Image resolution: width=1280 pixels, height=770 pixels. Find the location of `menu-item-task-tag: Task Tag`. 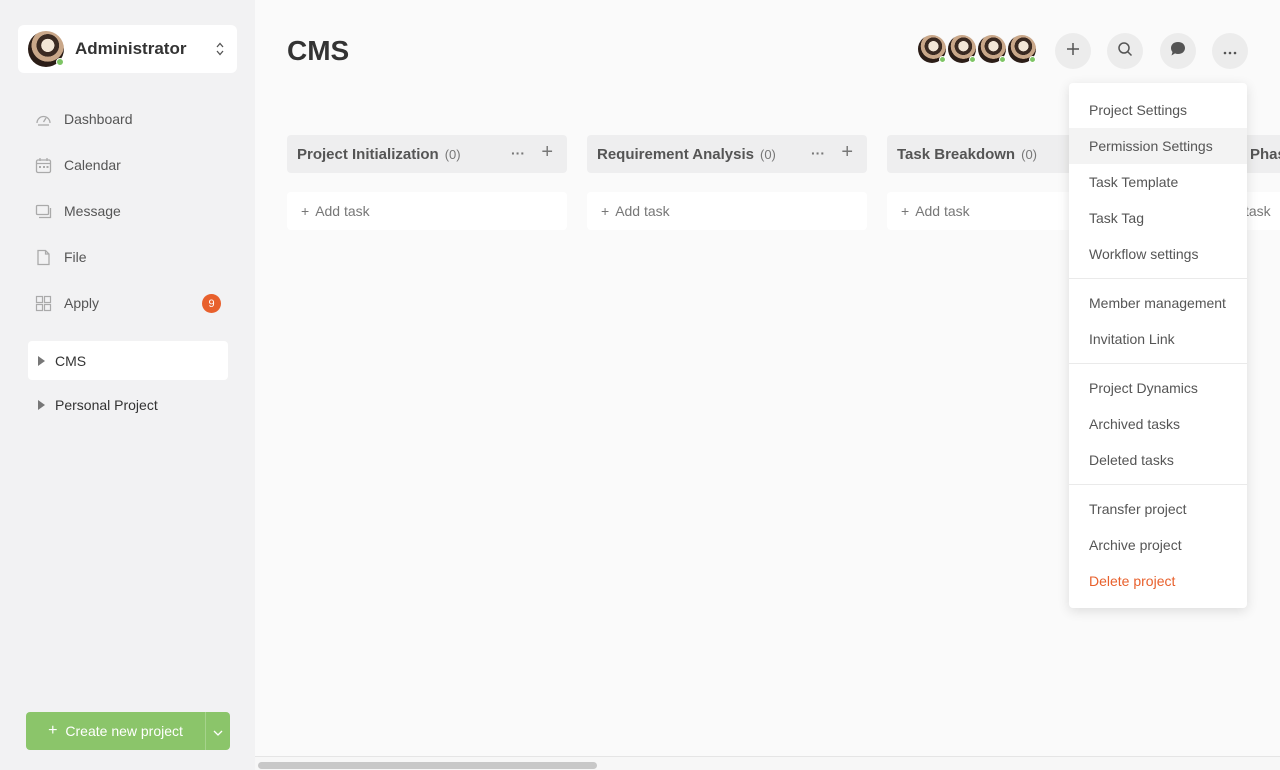

menu-item-task-tag: Task Tag is located at coordinates (1158, 218).